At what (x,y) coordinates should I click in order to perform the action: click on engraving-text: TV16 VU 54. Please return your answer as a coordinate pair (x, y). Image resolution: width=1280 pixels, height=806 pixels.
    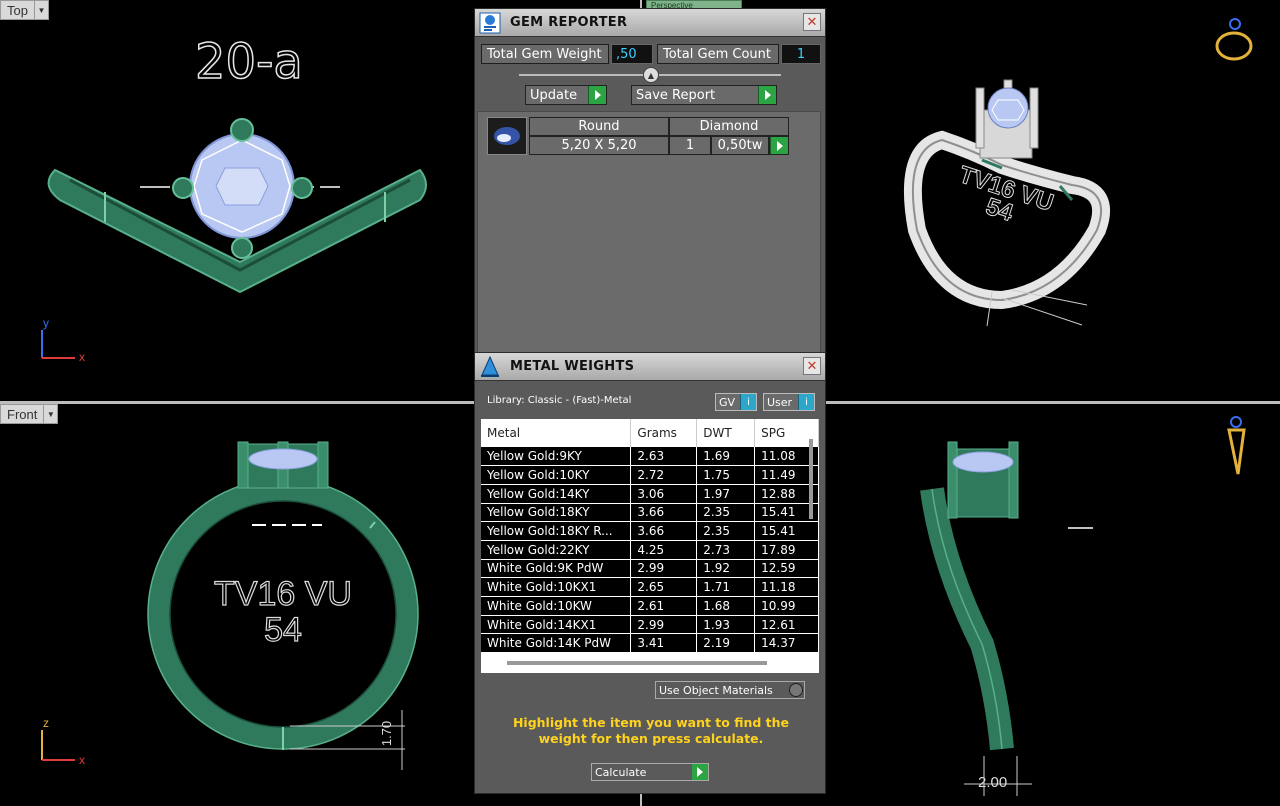
    Looking at the image, I should click on (283, 612).